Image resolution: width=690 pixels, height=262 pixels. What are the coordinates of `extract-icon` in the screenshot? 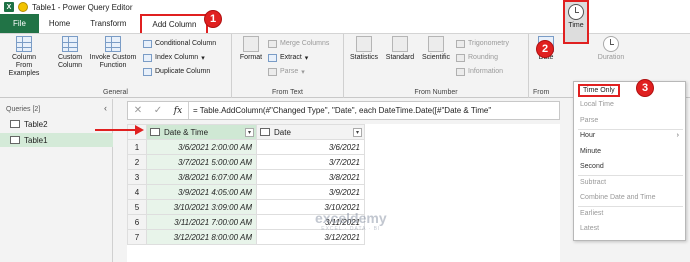 It's located at (272, 57).